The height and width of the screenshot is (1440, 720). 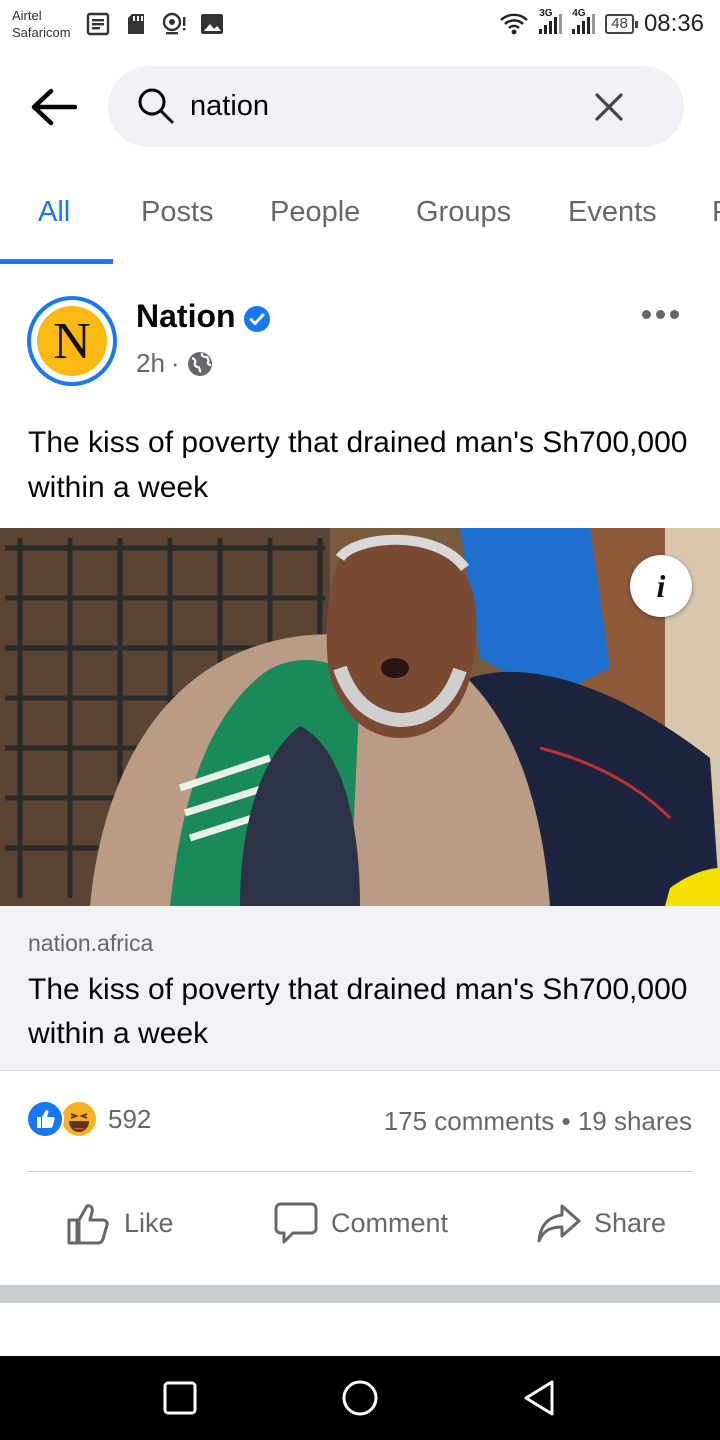 What do you see at coordinates (540, 1398) in the screenshot?
I see `back-nav-button` at bounding box center [540, 1398].